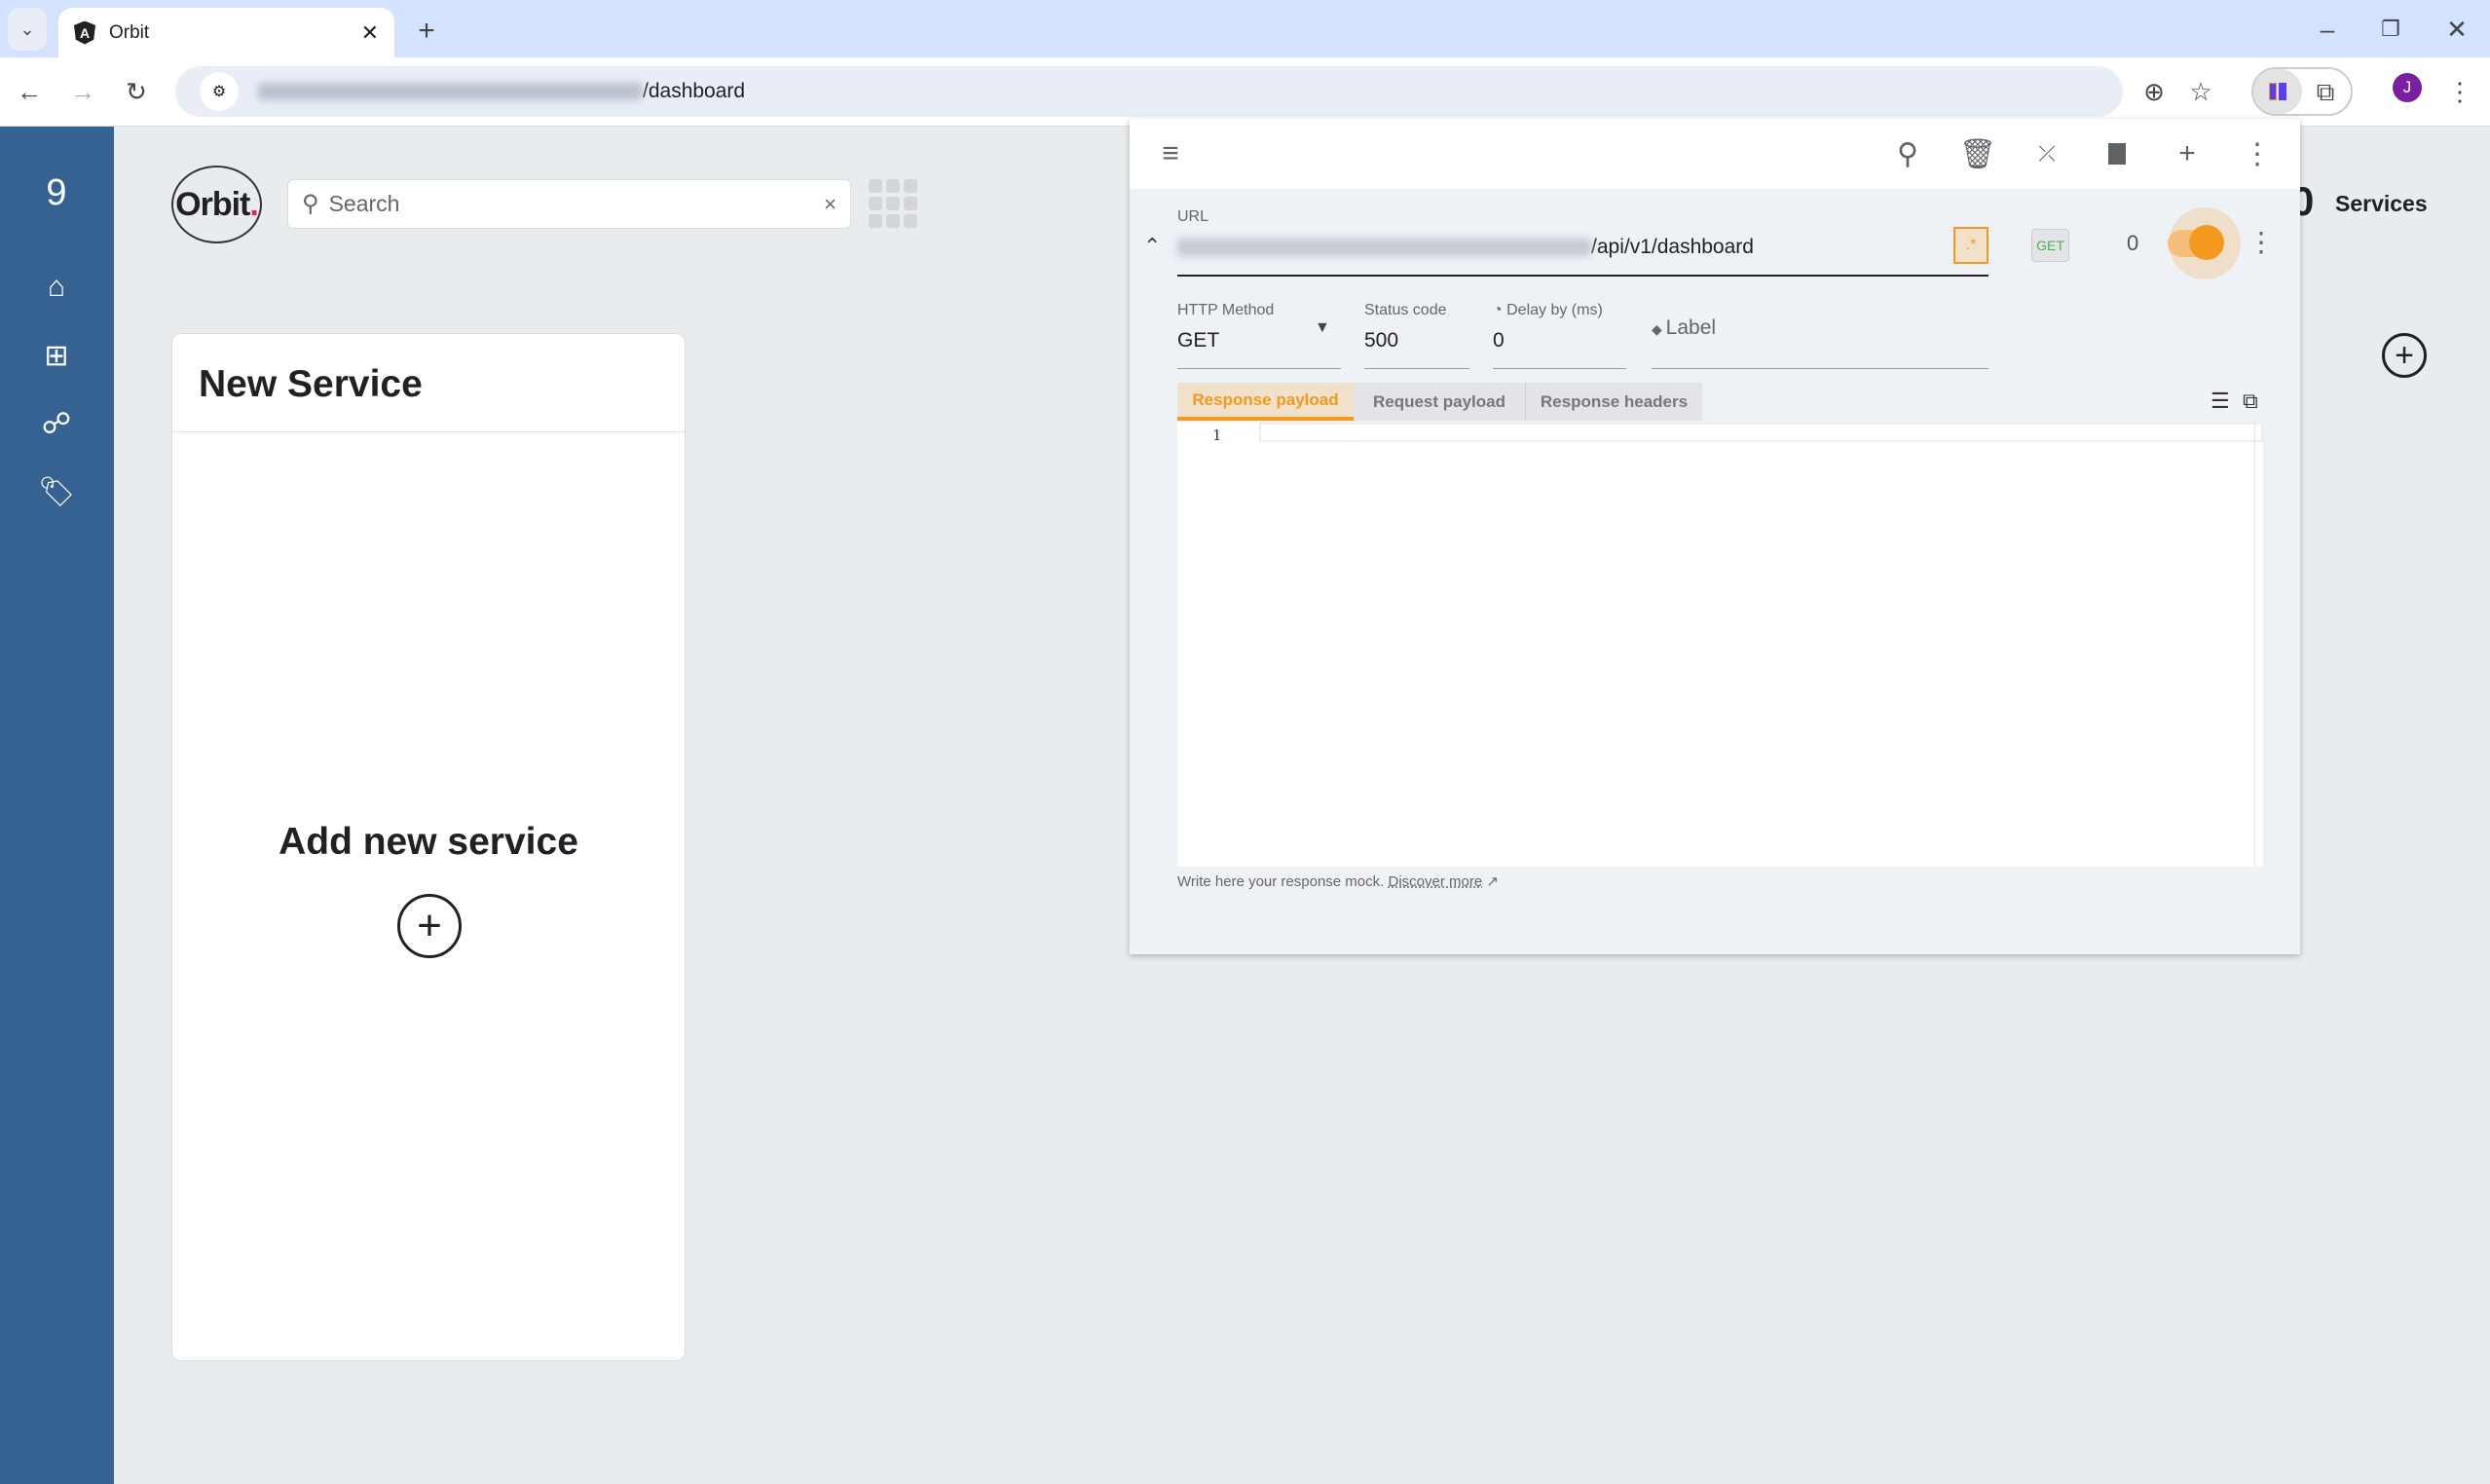  I want to click on url-input: /api/v1/dashboard, so click(1465, 247).